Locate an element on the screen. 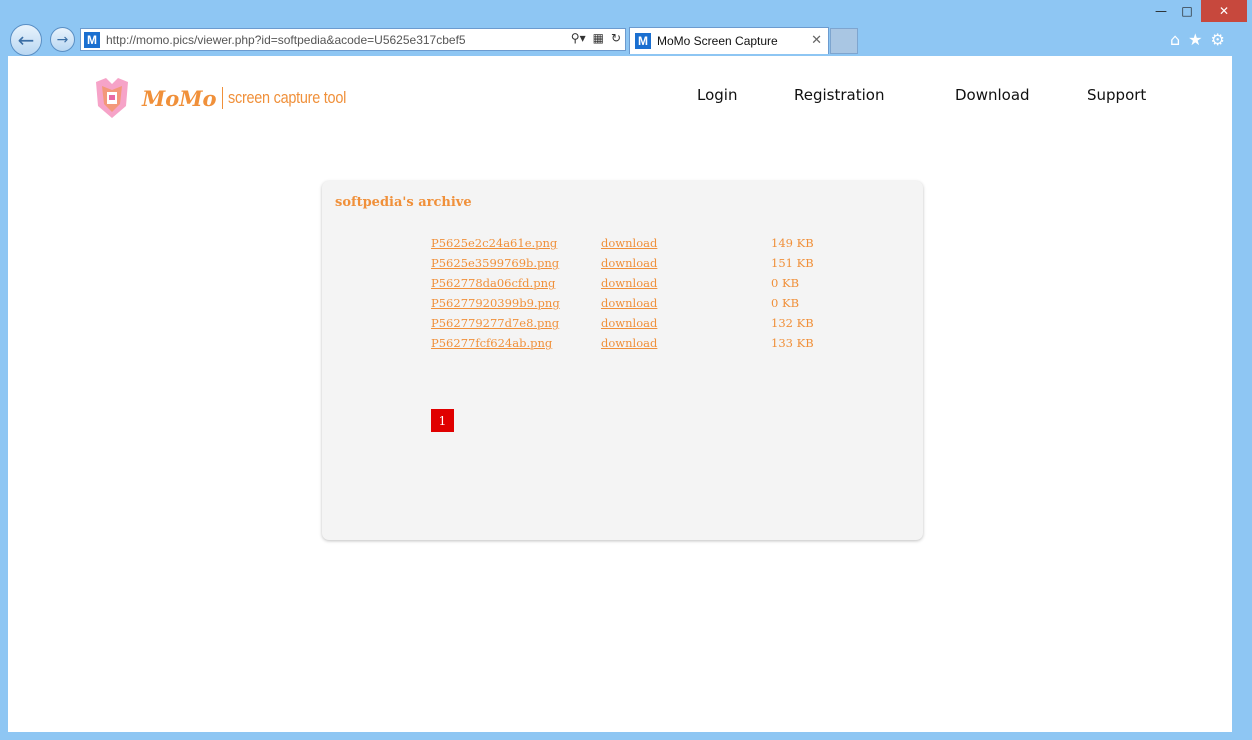  tab-favicon-icon: M is located at coordinates (643, 41).